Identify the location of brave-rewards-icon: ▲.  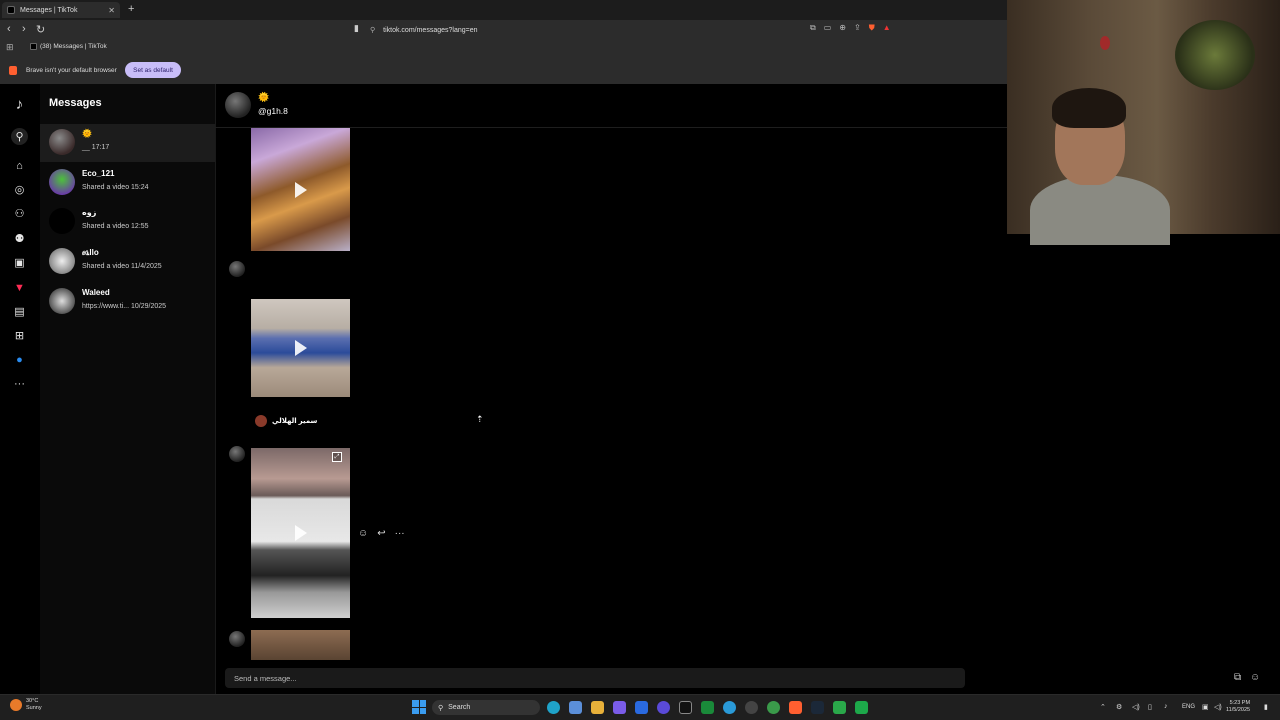
(887, 28).